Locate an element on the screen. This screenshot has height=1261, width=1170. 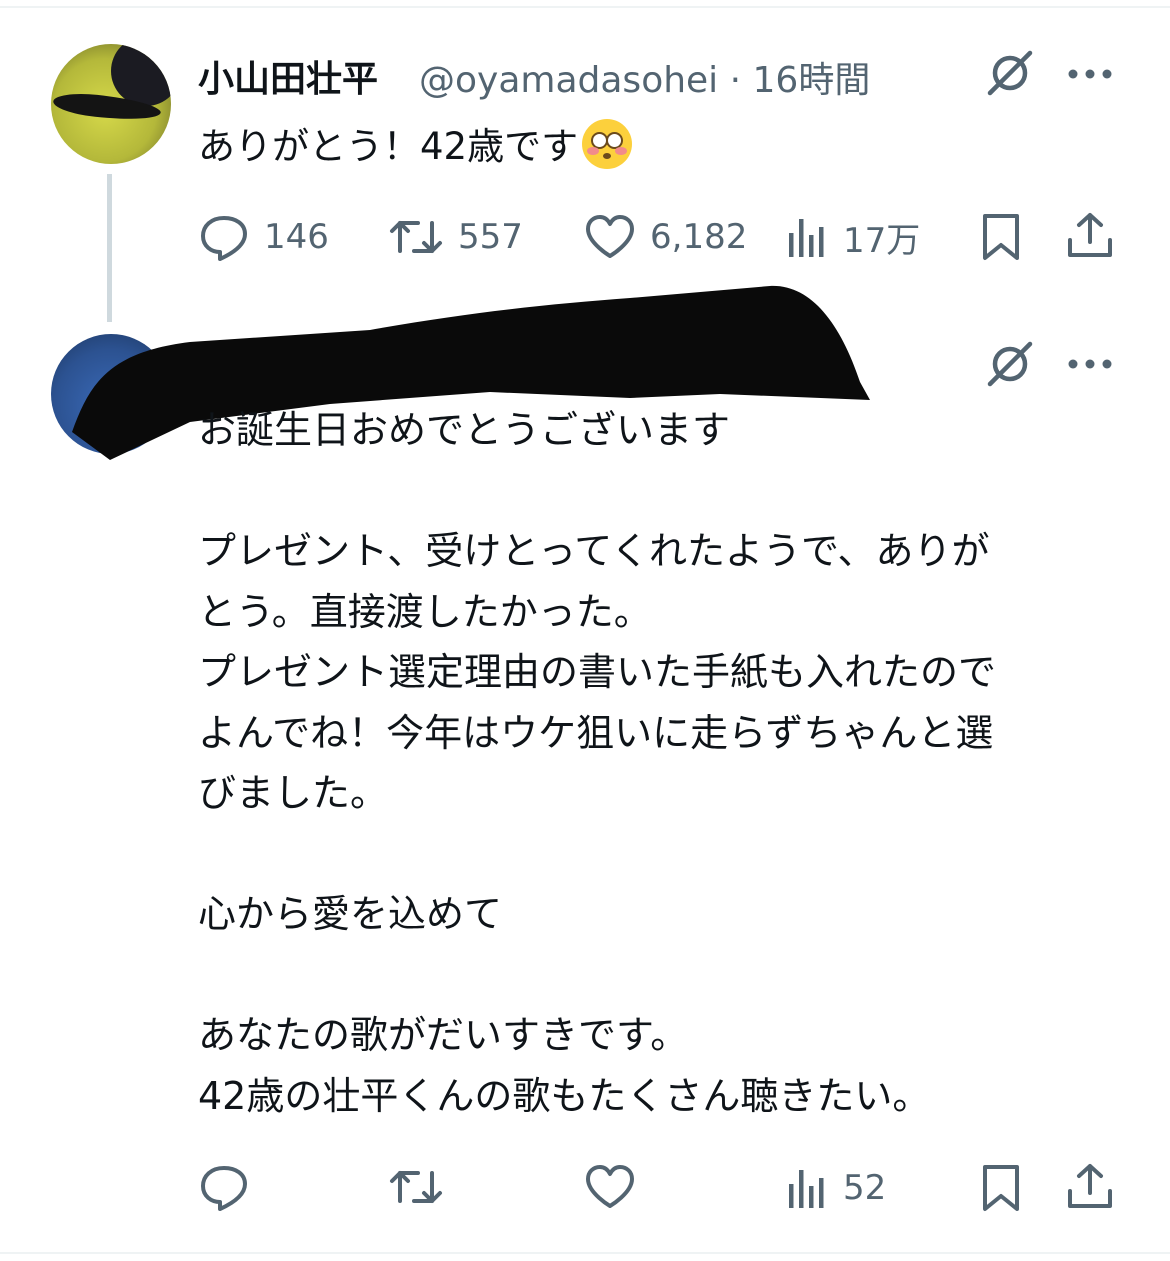
flushed-face-emoji is located at coordinates (607, 144).